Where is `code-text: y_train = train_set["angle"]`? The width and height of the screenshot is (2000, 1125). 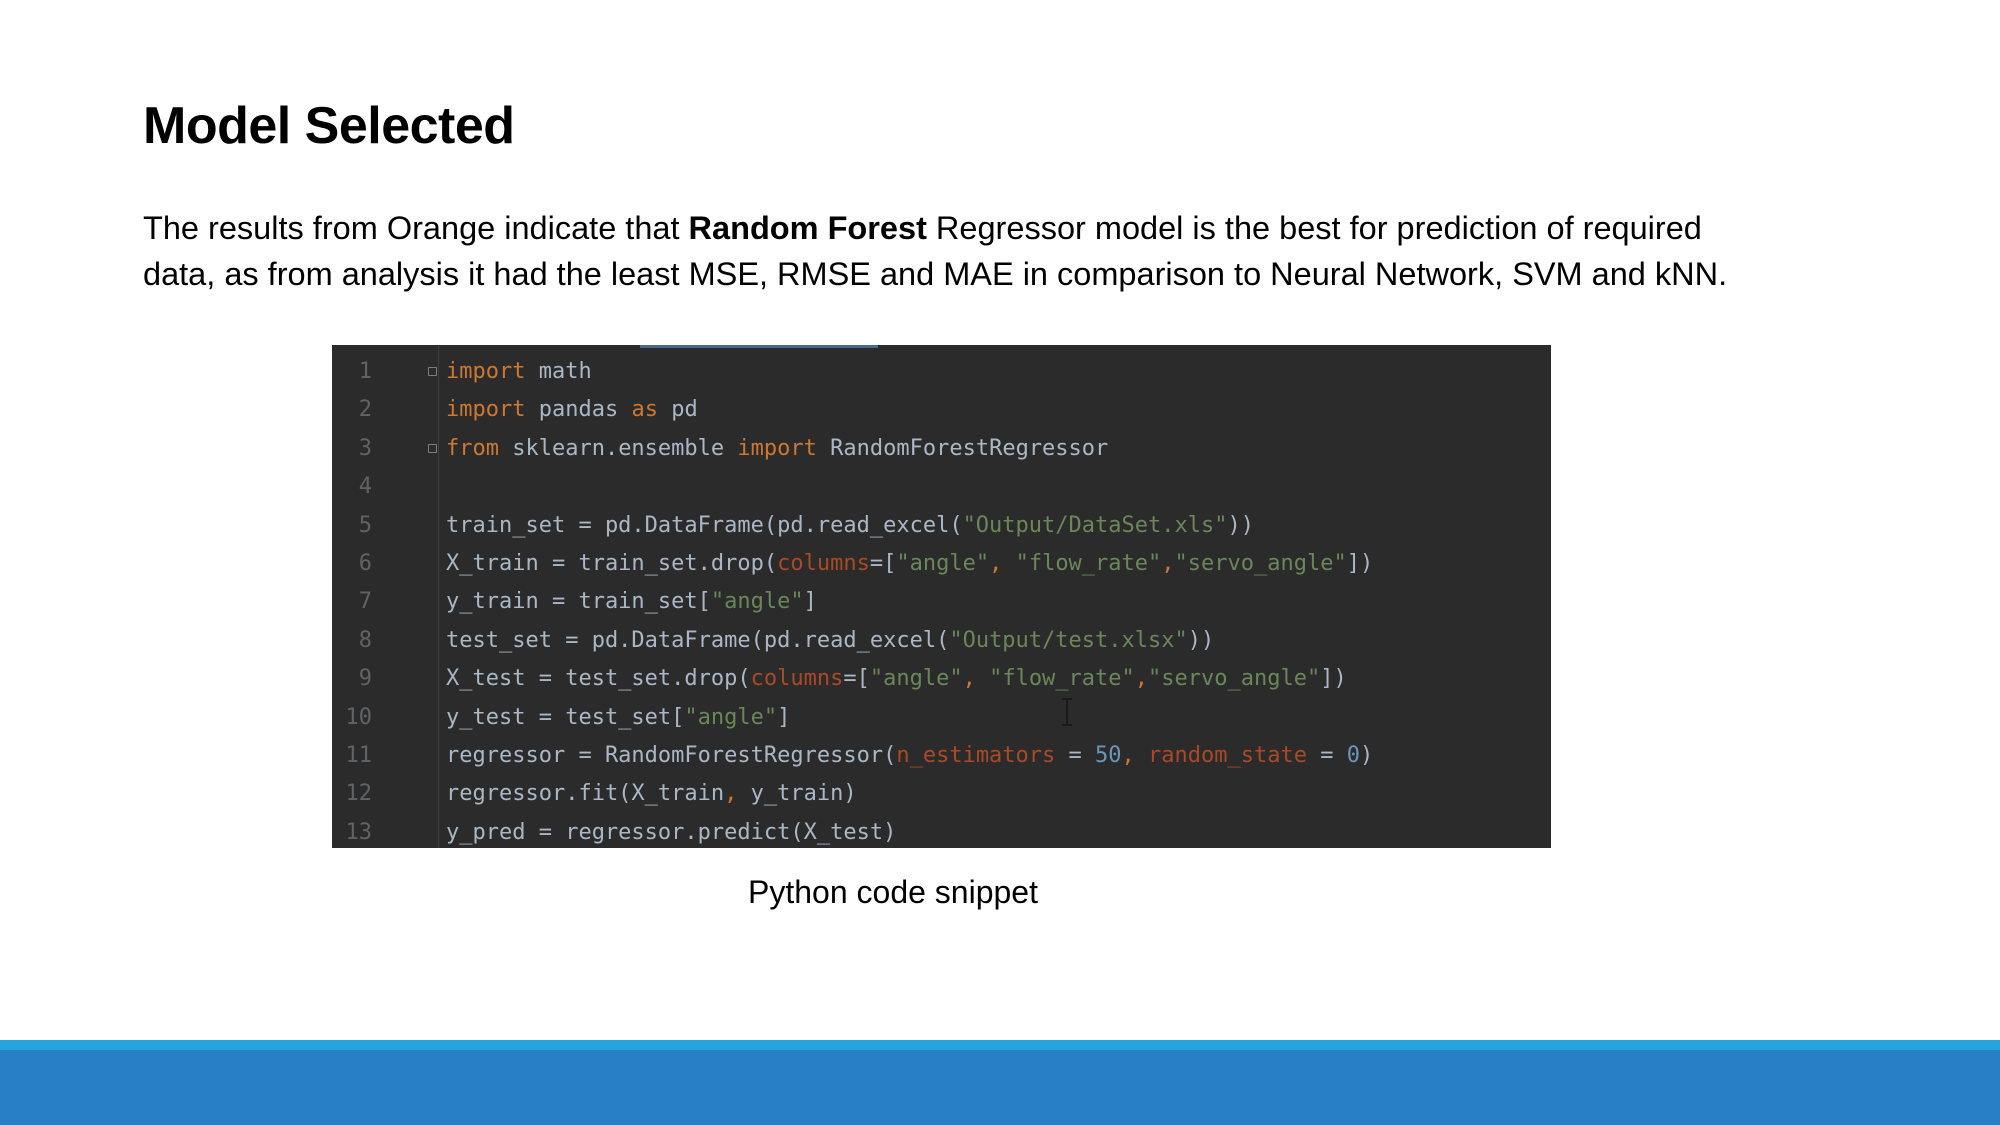 code-text: y_train = train_set["angle"] is located at coordinates (631, 602).